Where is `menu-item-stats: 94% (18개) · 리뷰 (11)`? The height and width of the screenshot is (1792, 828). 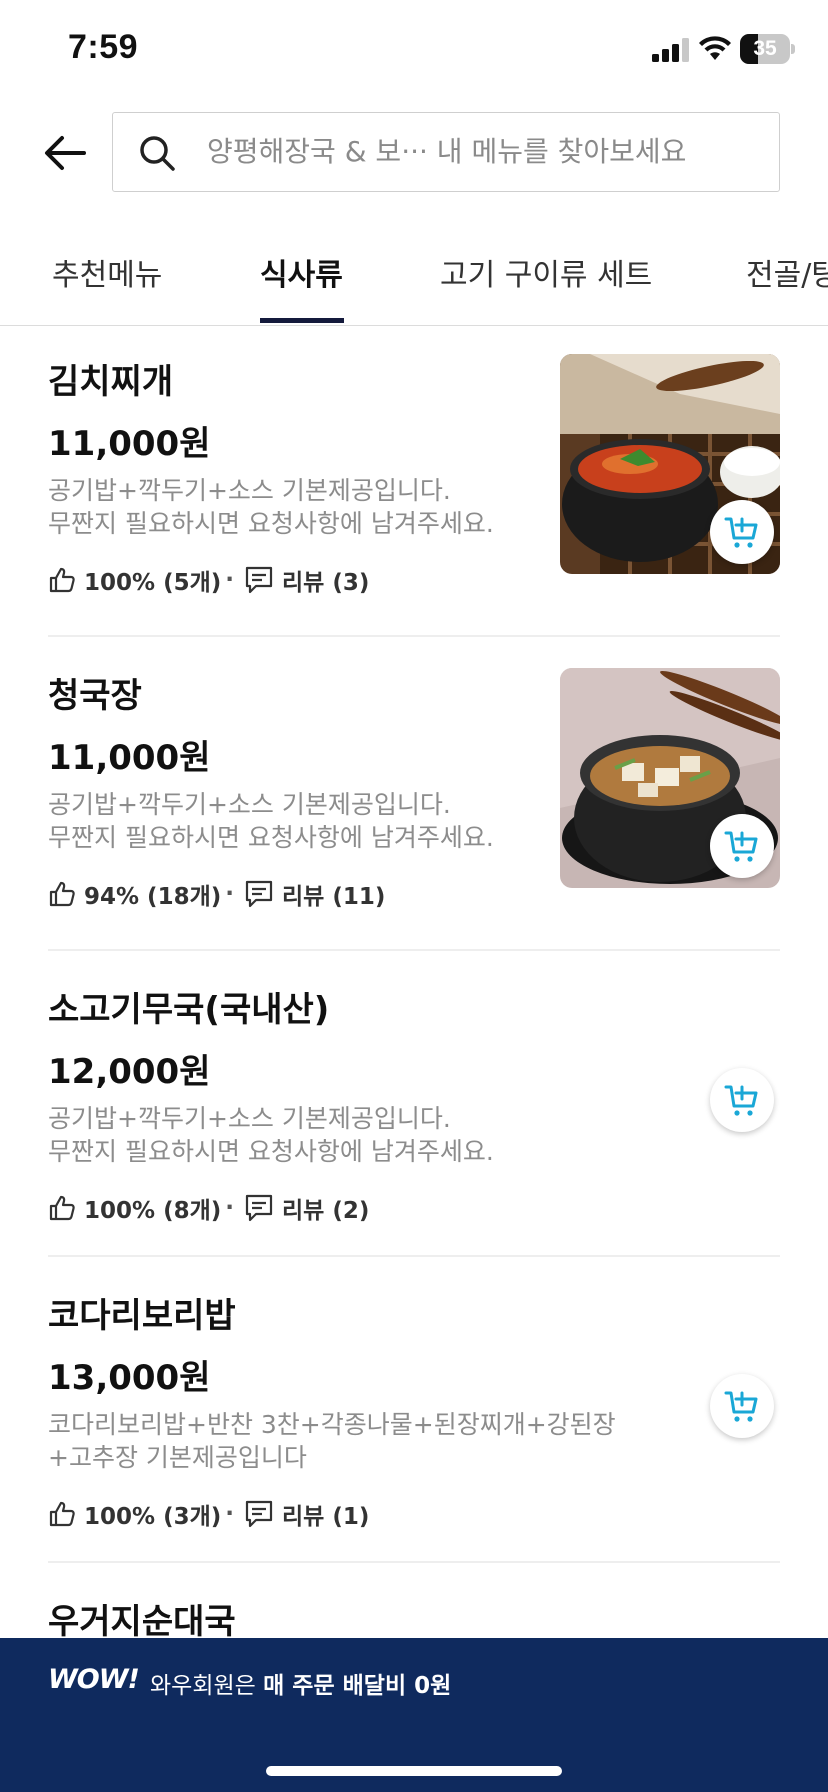
menu-item-stats: 94% (18개) · 리뷰 (11) is located at coordinates (216, 894).